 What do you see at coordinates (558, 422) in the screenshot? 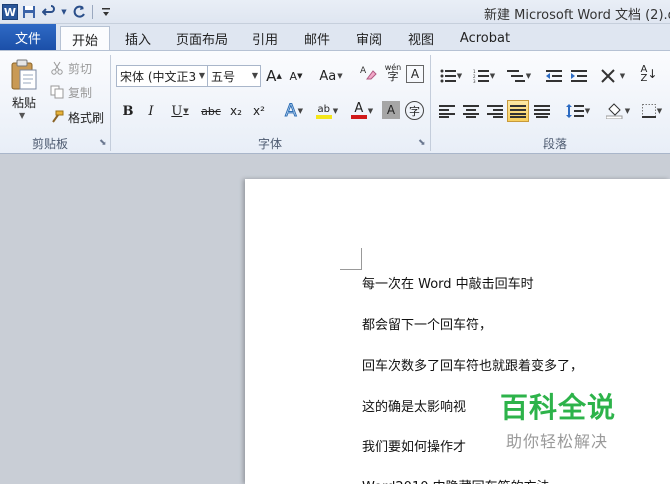
I see `watermark: 百科全说 助你轻松解决` at bounding box center [558, 422].